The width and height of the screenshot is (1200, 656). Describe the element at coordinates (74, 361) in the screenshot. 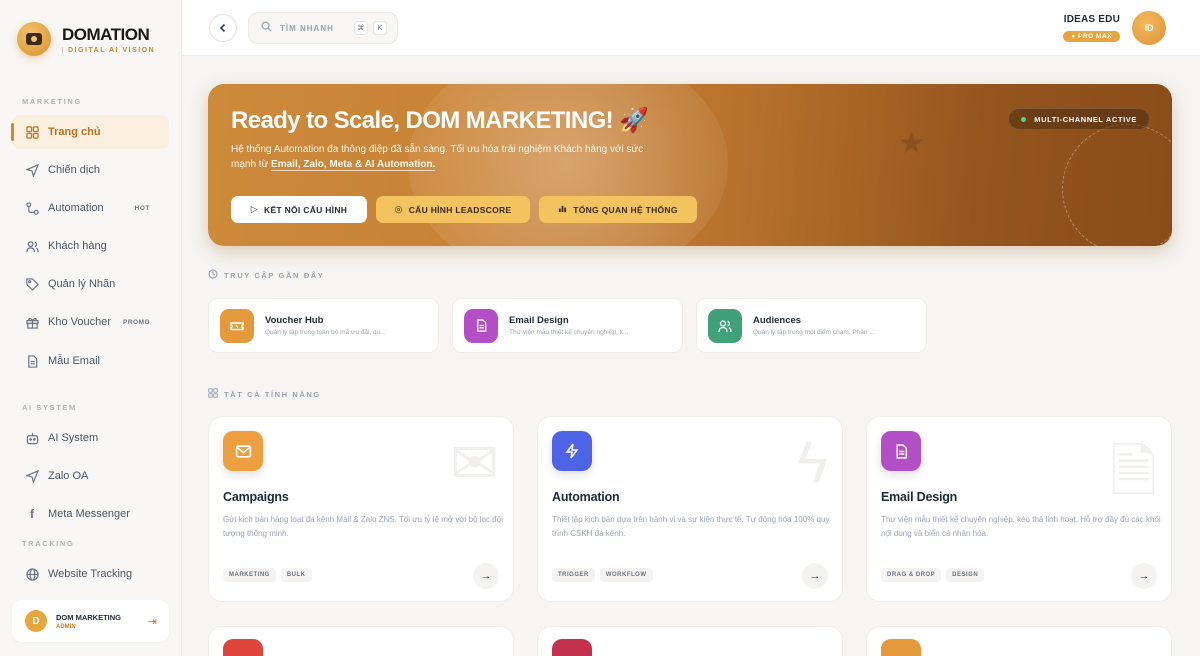

I see `sidebar-item-label: Mẫu Email` at that location.